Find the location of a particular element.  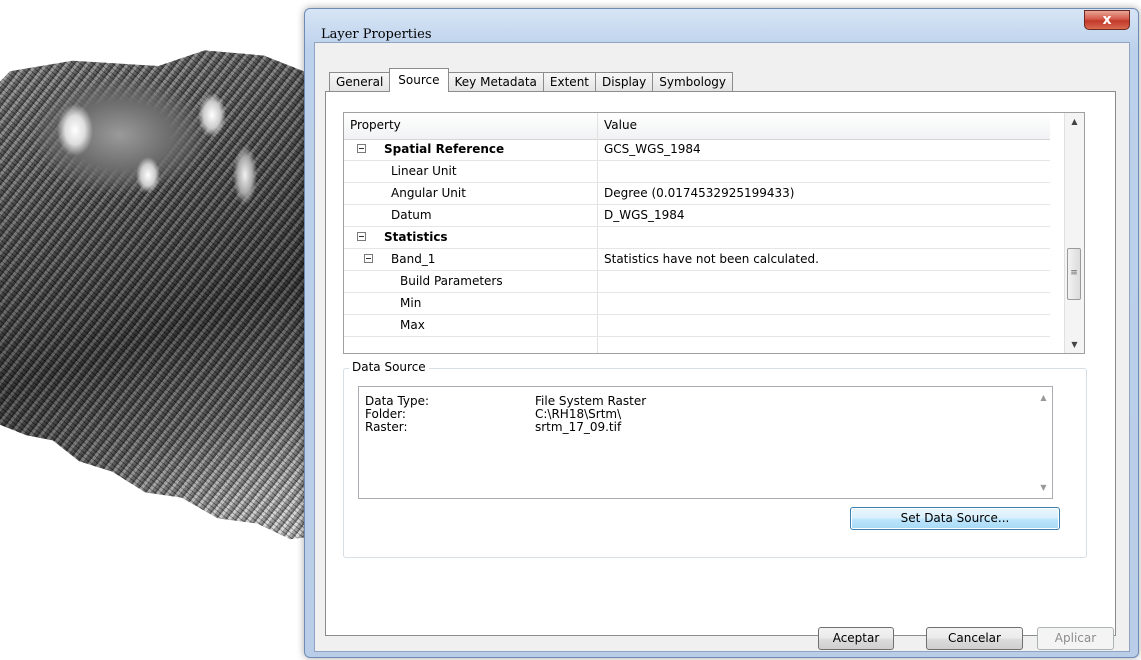

property-label: Min is located at coordinates (411, 303).